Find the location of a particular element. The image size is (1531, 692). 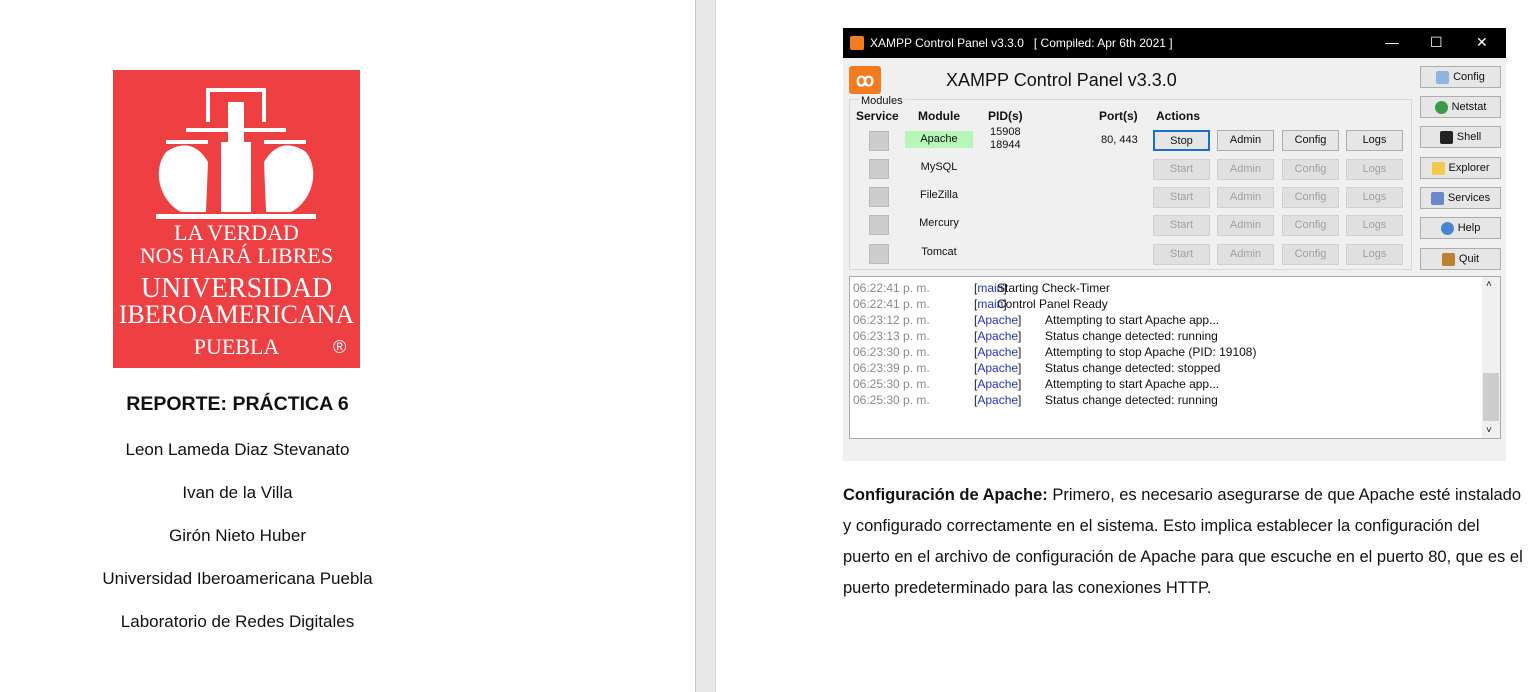

log-time: 06:23:39 p. m. is located at coordinates (891, 368).